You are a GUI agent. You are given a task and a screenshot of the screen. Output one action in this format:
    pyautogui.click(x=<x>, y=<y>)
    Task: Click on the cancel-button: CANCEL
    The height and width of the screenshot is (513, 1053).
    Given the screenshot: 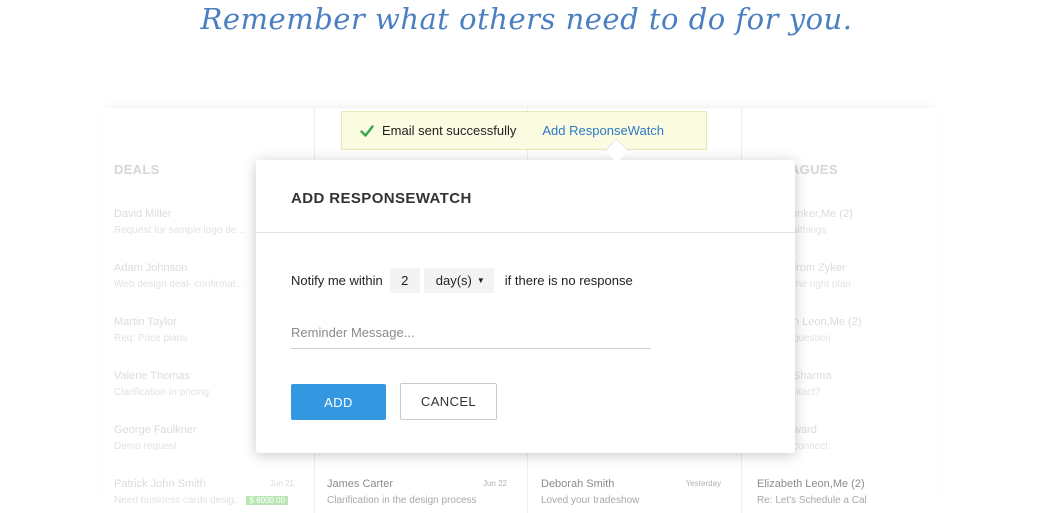 What is the action you would take?
    pyautogui.click(x=448, y=401)
    